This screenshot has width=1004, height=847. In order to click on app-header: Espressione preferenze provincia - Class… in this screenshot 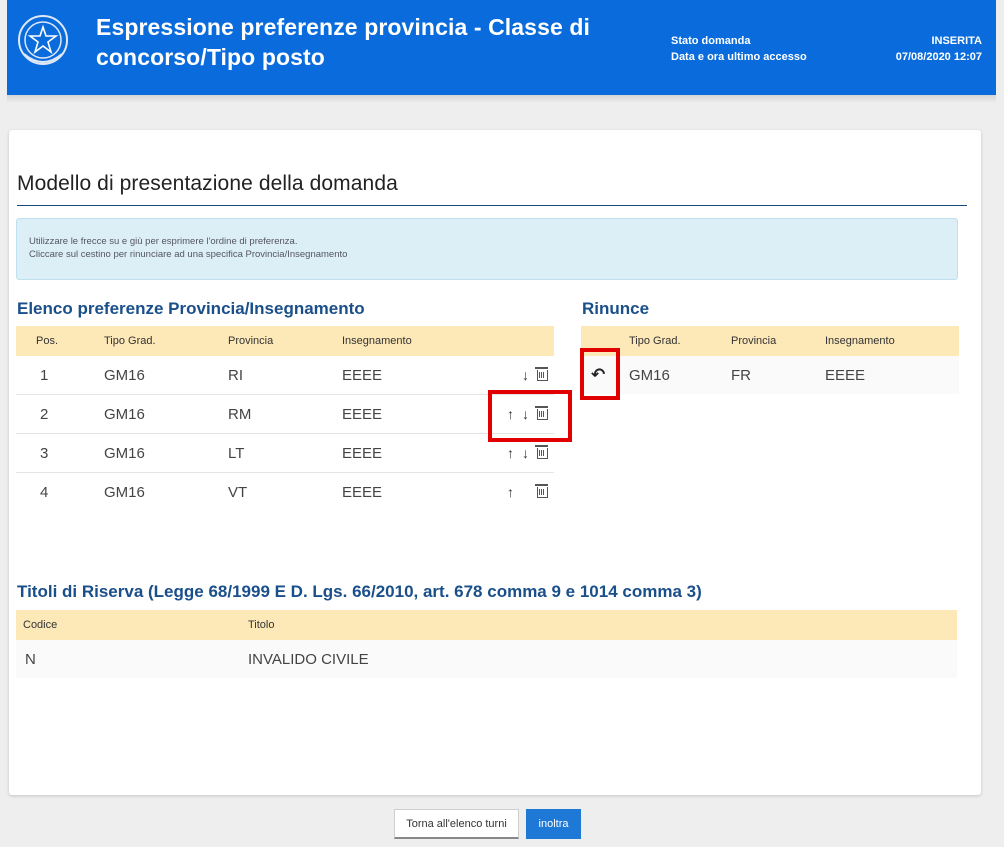, I will do `click(501, 47)`.